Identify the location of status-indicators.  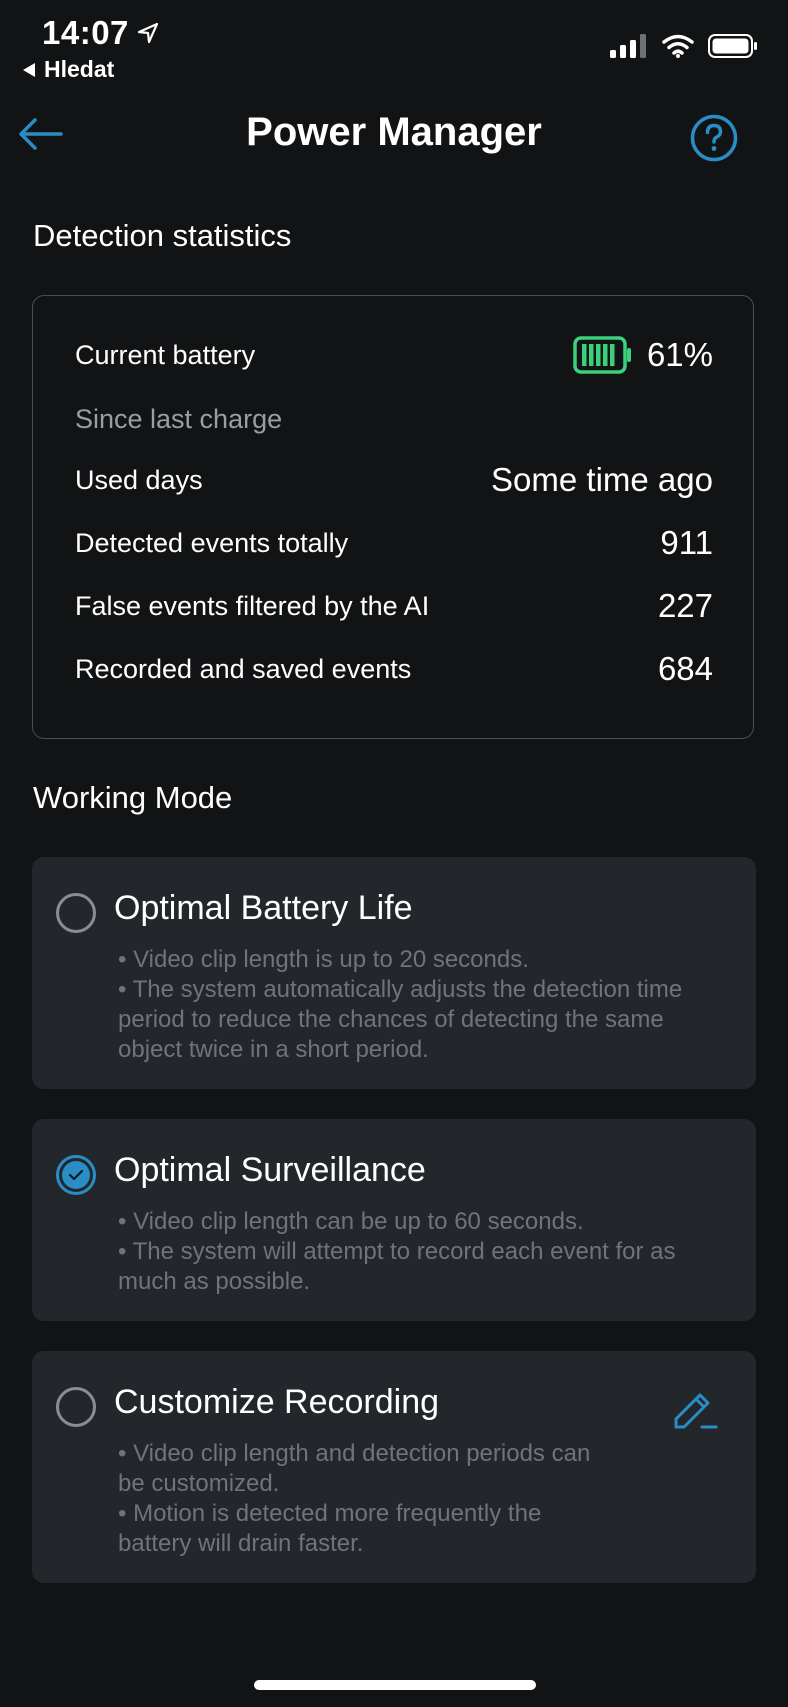
(684, 46).